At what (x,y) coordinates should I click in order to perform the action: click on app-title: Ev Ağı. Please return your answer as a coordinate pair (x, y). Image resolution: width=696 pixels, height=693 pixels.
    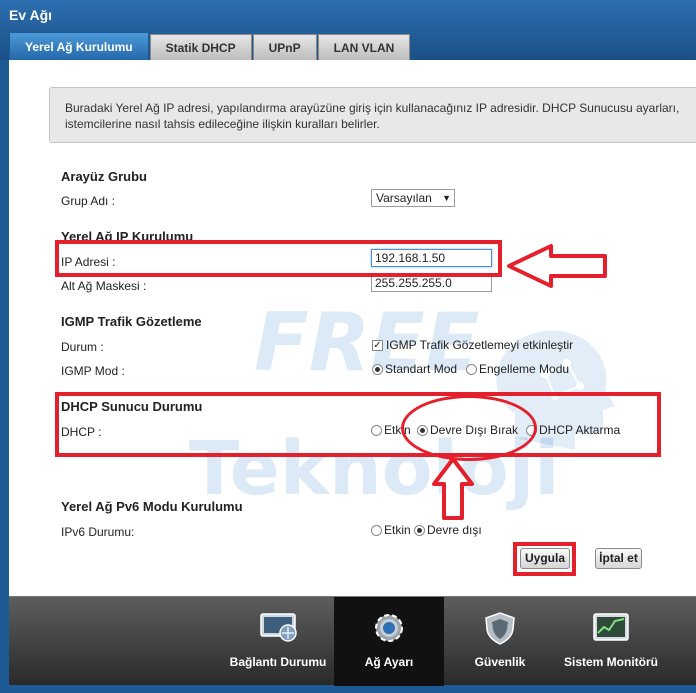
    Looking at the image, I should click on (31, 15).